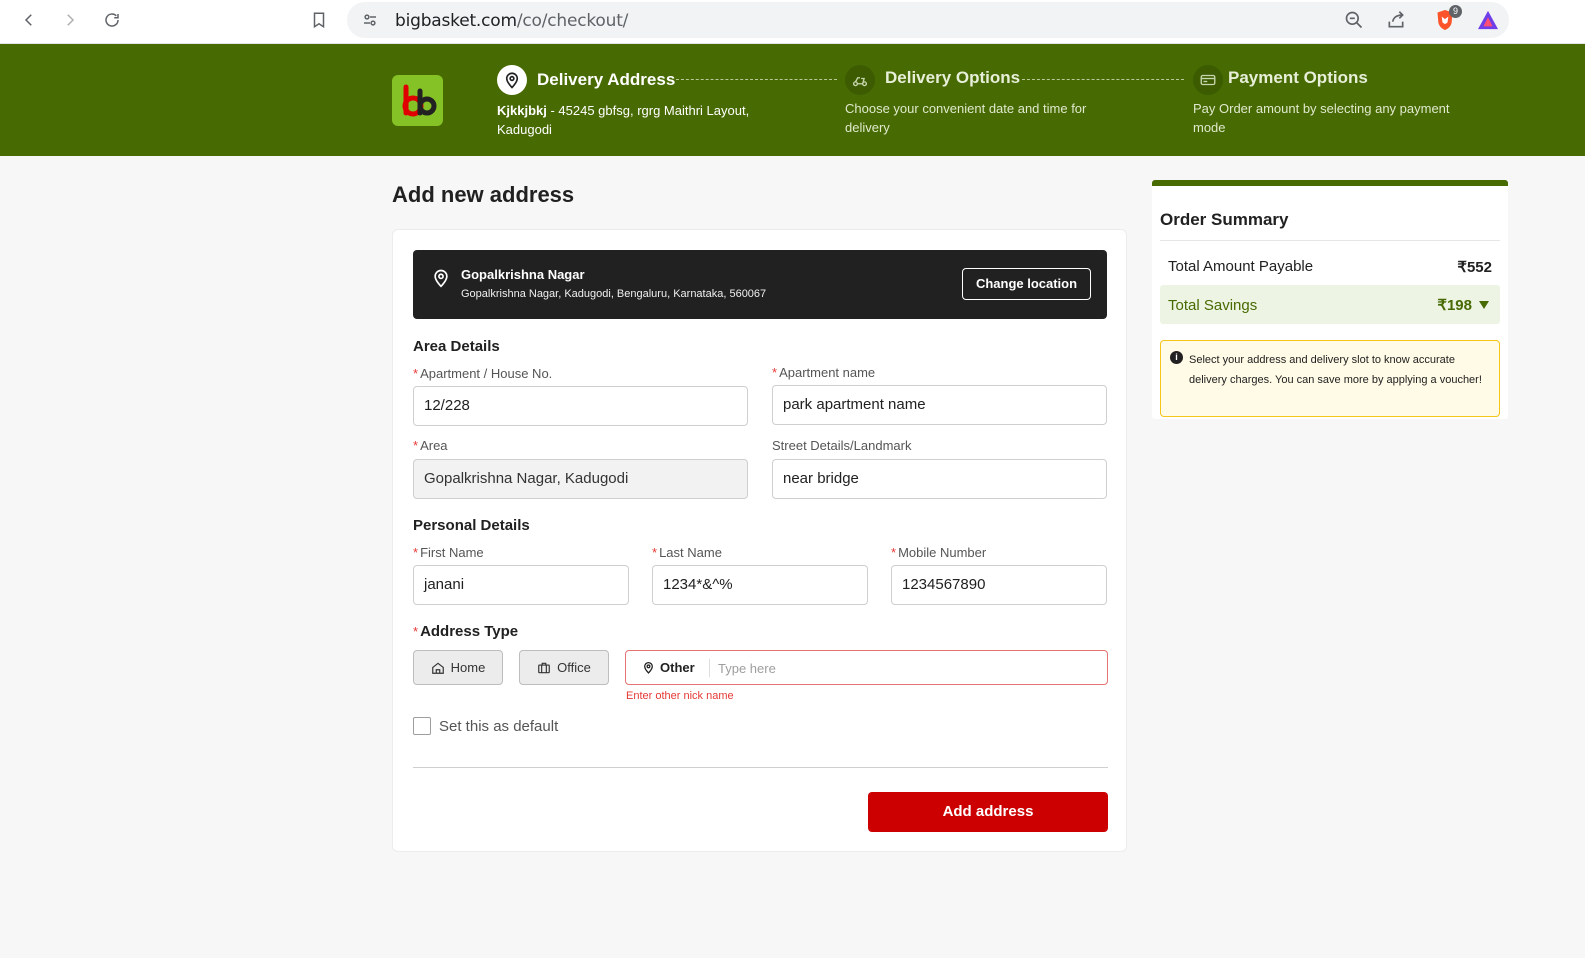 Image resolution: width=1585 pixels, height=958 pixels. I want to click on bigbasket-logo, so click(417, 100).